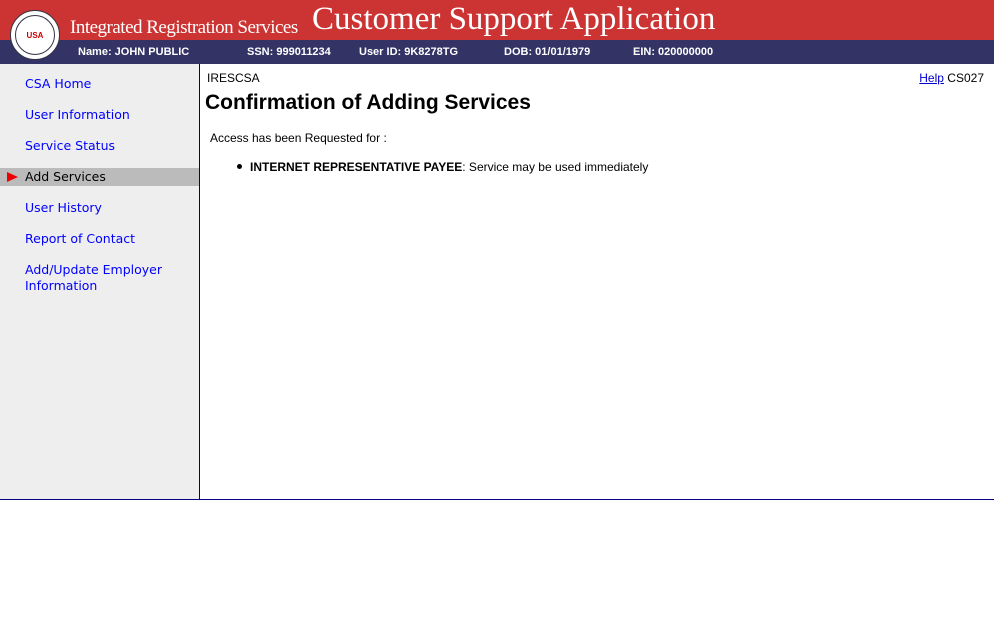 The image size is (994, 640). Describe the element at coordinates (514, 19) in the screenshot. I see `header-title: Customer Support Application` at that location.